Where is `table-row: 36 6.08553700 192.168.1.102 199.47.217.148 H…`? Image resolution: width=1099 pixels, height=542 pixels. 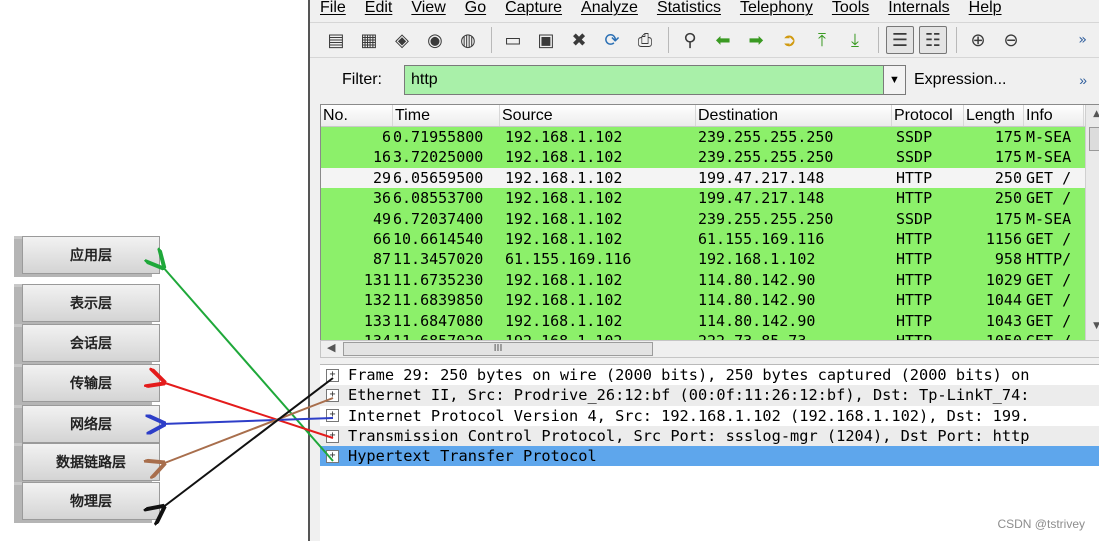 table-row: 36 6.08553700 192.168.1.102 199.47.217.148 H… is located at coordinates (710, 198).